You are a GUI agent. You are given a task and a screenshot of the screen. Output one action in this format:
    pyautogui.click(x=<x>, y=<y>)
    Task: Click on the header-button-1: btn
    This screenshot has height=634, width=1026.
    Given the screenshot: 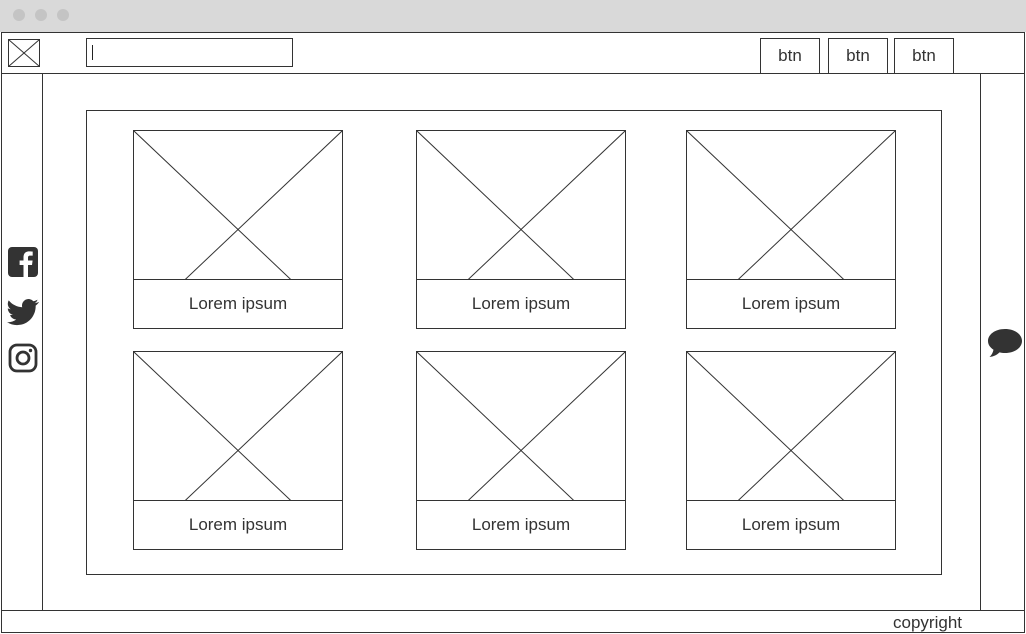 What is the action you would take?
    pyautogui.click(x=790, y=55)
    